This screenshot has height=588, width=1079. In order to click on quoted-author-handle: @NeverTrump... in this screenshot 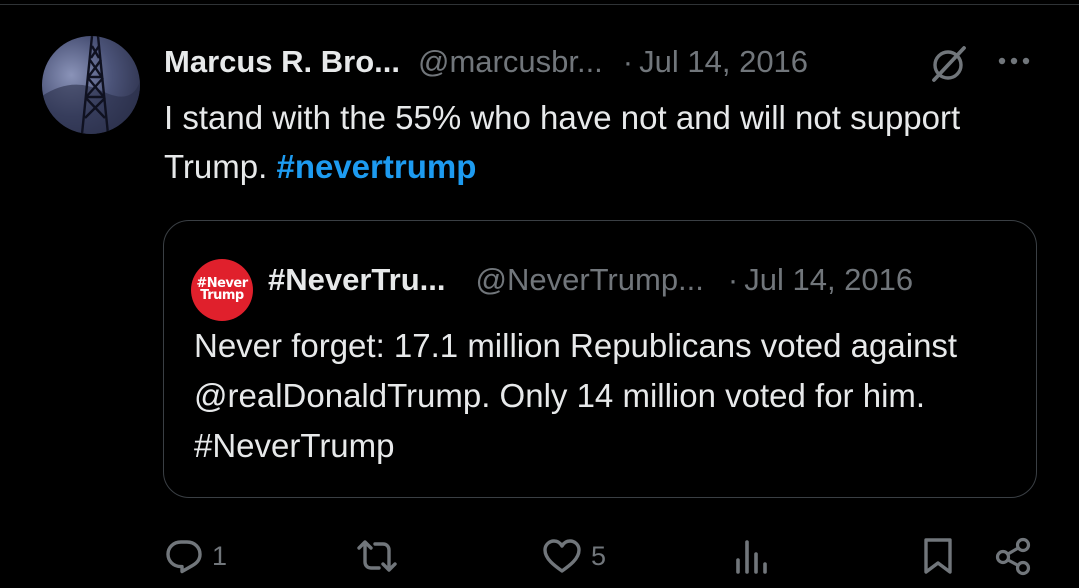, I will do `click(589, 280)`.